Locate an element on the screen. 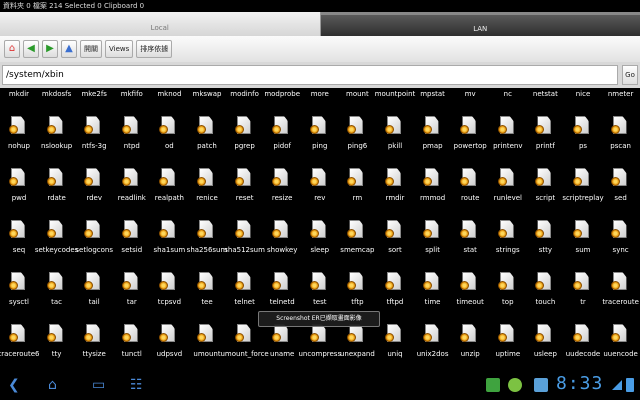 The width and height of the screenshot is (640, 400). path-input: /system/xbin is located at coordinates (310, 75).